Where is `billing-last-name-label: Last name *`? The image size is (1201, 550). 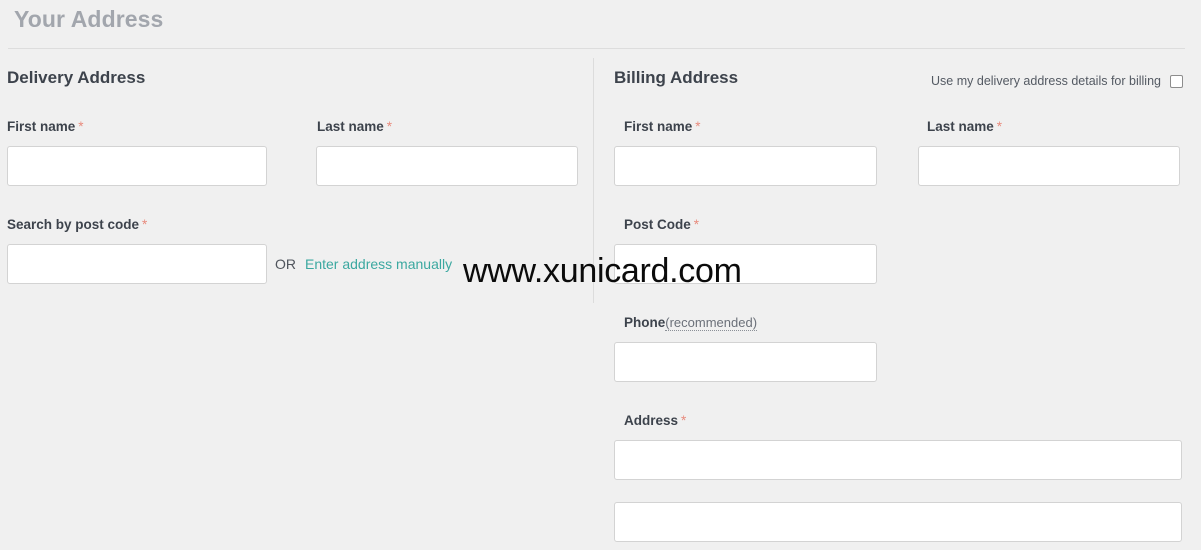
billing-last-name-label: Last name * is located at coordinates (964, 126).